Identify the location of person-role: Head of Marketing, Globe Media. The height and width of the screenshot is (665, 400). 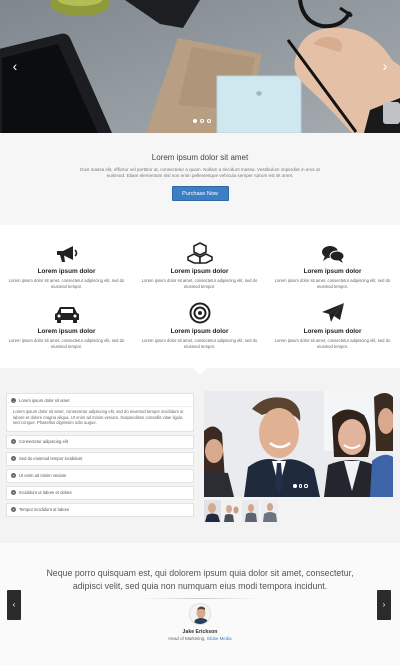
(200, 638).